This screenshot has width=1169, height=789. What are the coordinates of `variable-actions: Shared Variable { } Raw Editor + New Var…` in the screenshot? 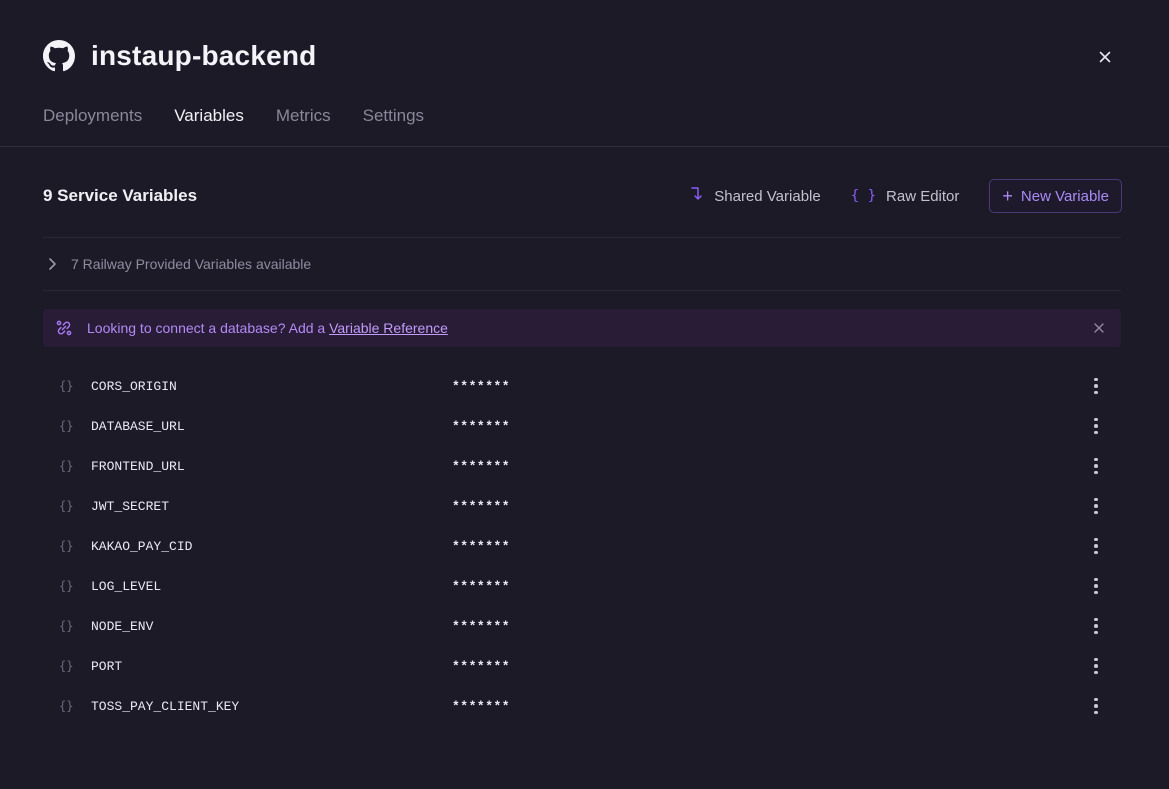 It's located at (906, 196).